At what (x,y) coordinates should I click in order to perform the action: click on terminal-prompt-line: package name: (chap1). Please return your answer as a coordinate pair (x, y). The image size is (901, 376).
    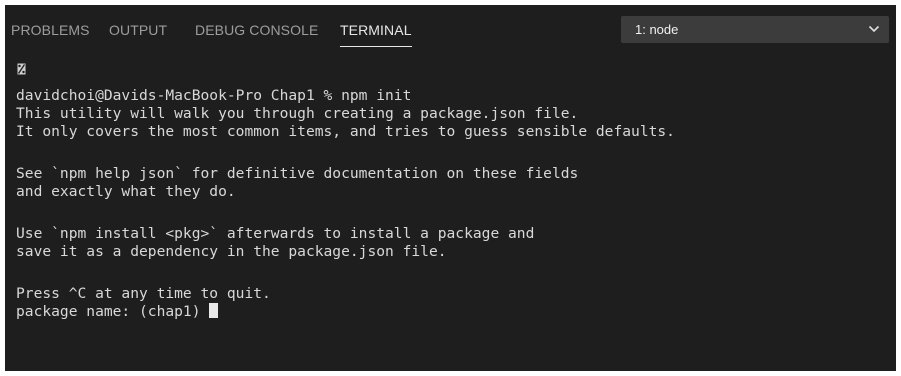
    Looking at the image, I should click on (117, 312).